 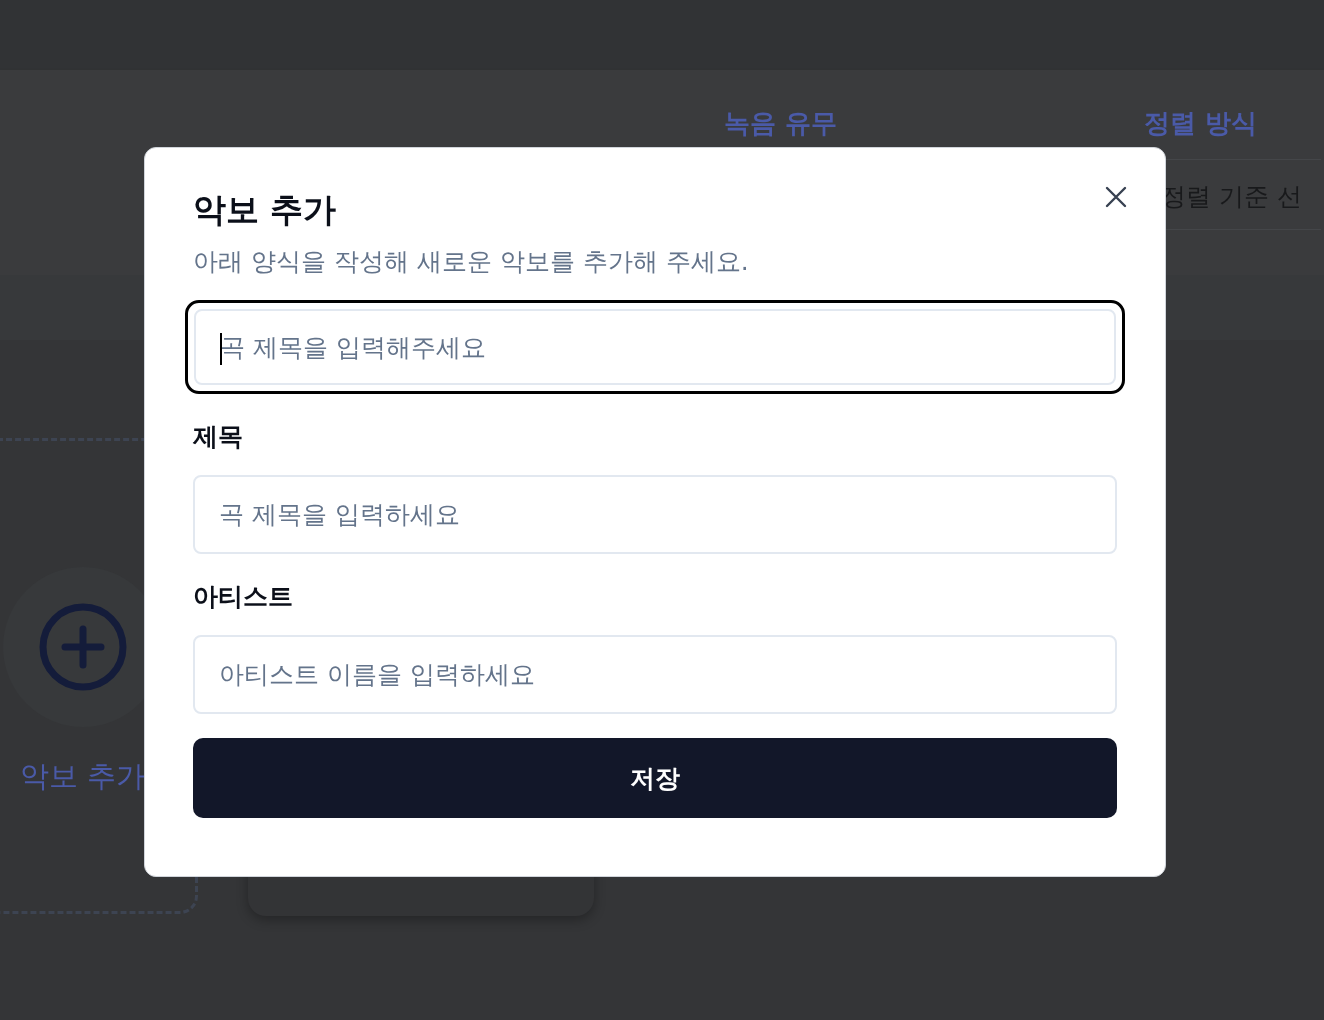 What do you see at coordinates (655, 514) in the screenshot?
I see `input-field: 곡 제목을 입력하세요` at bounding box center [655, 514].